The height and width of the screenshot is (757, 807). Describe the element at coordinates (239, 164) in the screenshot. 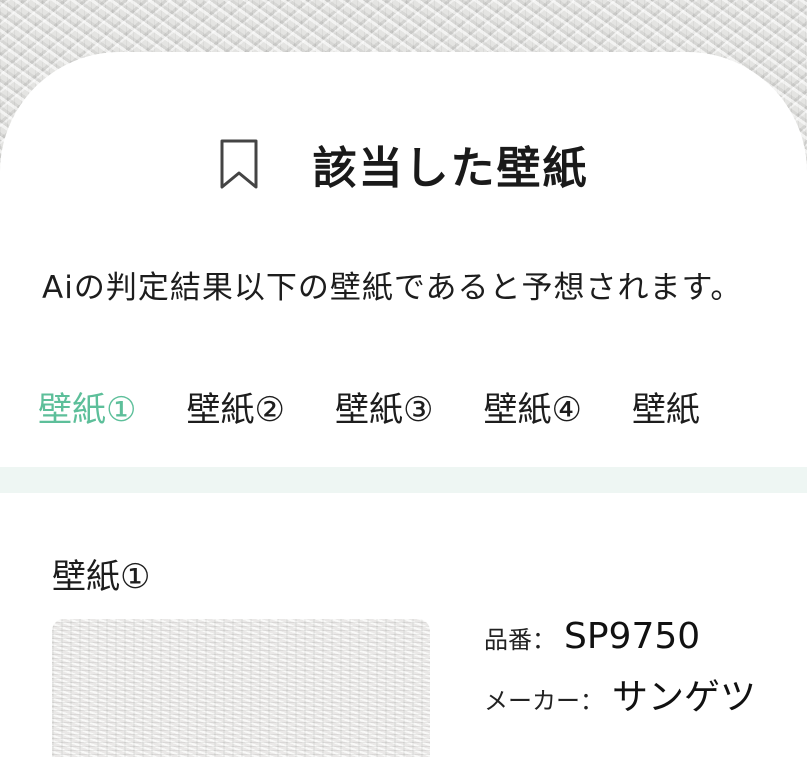

I see `bookmark-icon` at that location.